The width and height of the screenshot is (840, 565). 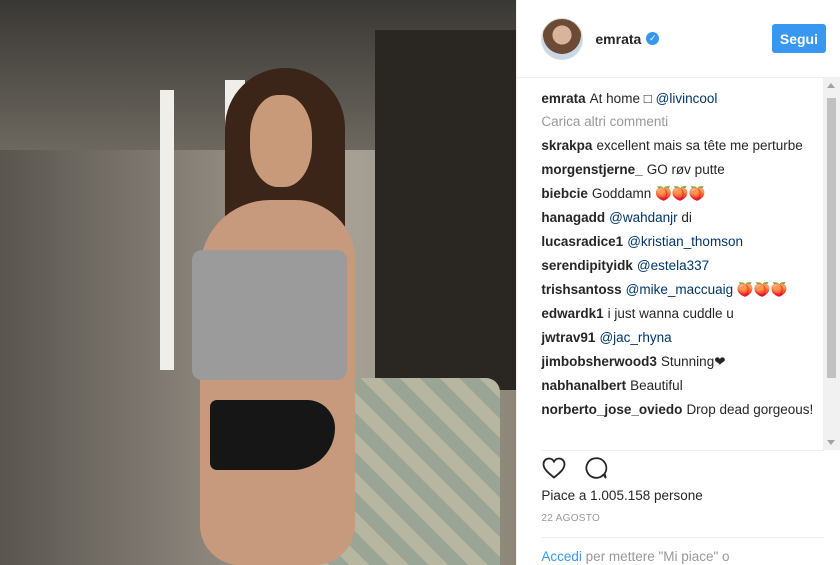 What do you see at coordinates (683, 39) in the screenshot?
I see `username-block: emrata ✓` at bounding box center [683, 39].